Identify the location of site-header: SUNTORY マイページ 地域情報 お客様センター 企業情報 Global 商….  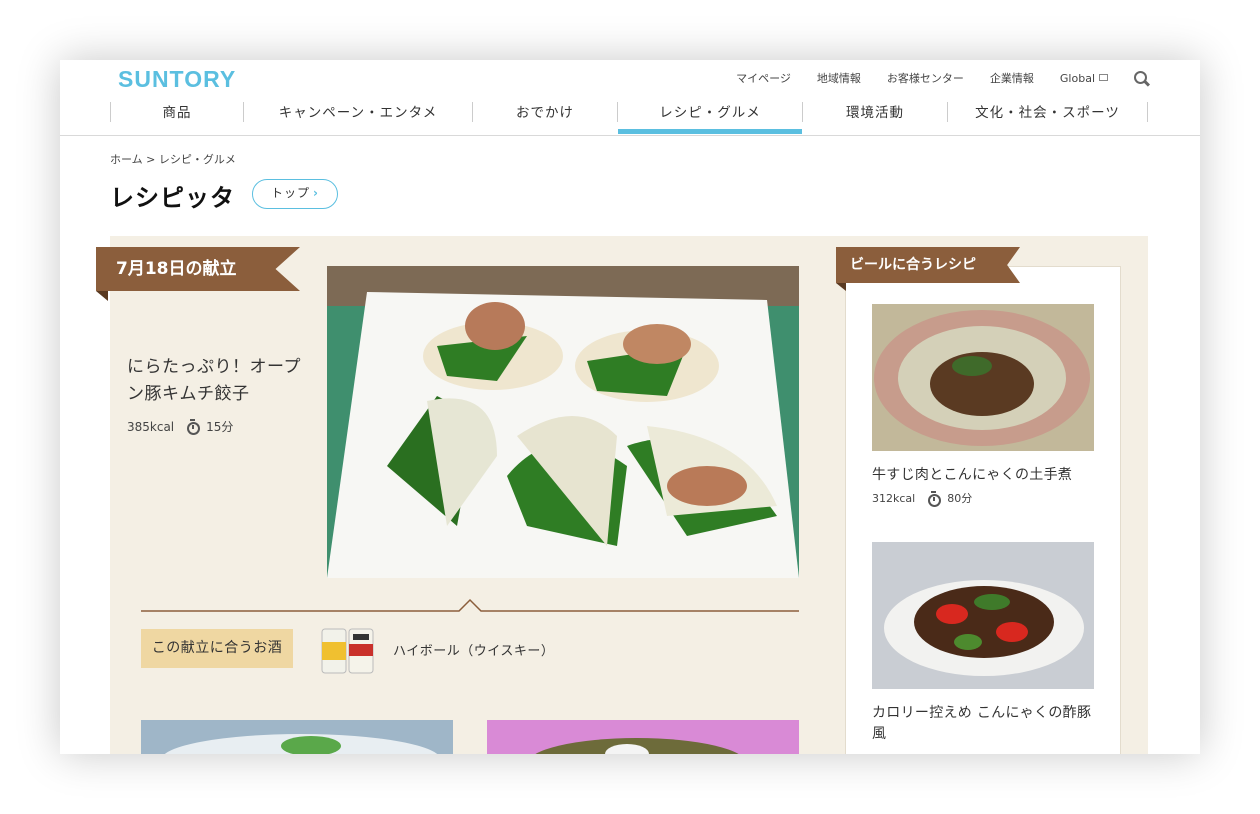
(630, 98).